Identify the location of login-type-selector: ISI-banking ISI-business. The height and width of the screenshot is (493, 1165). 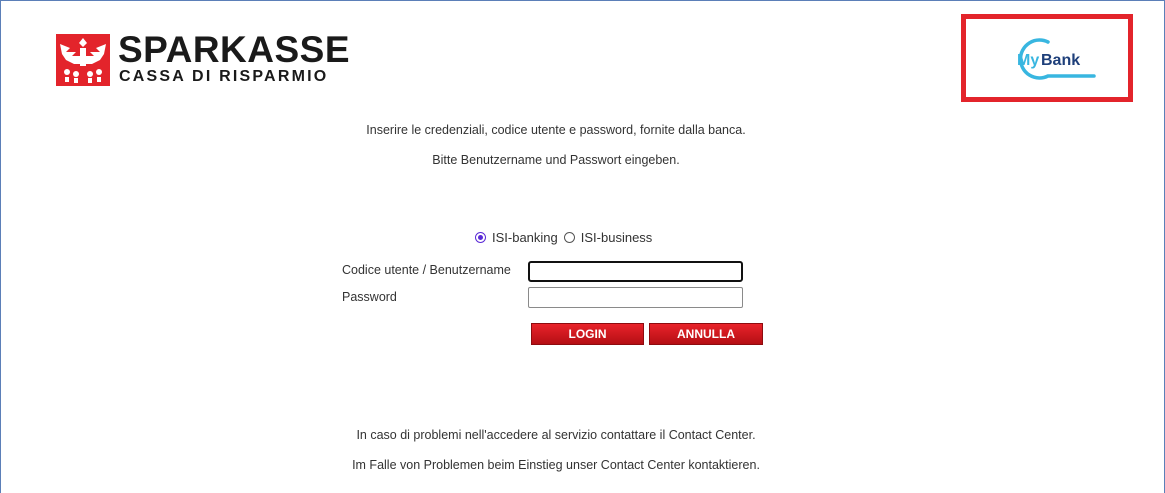
(566, 237).